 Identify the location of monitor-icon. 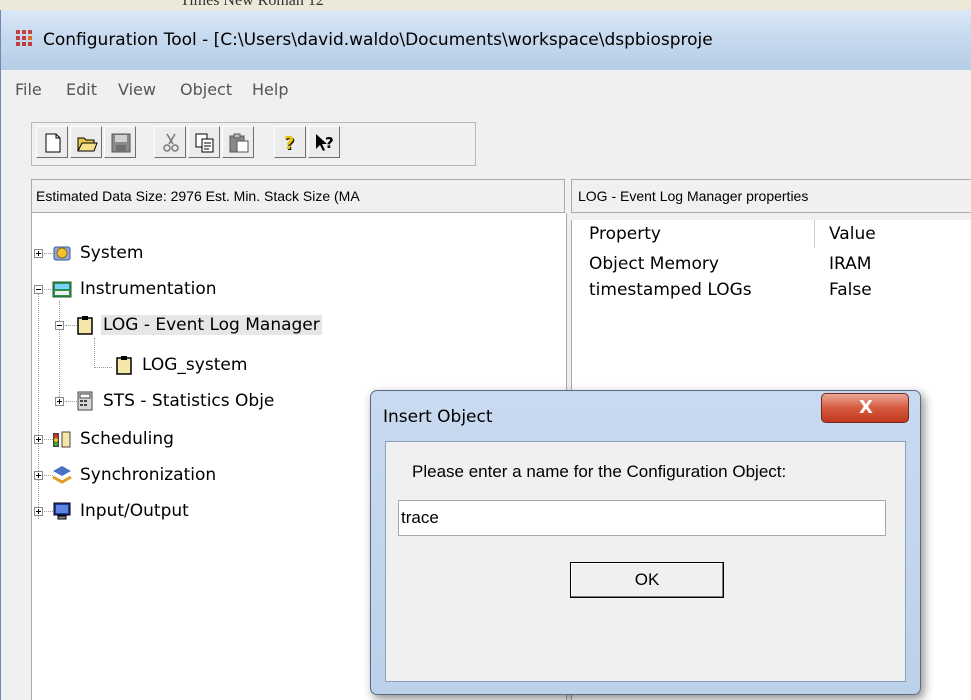
(62, 511).